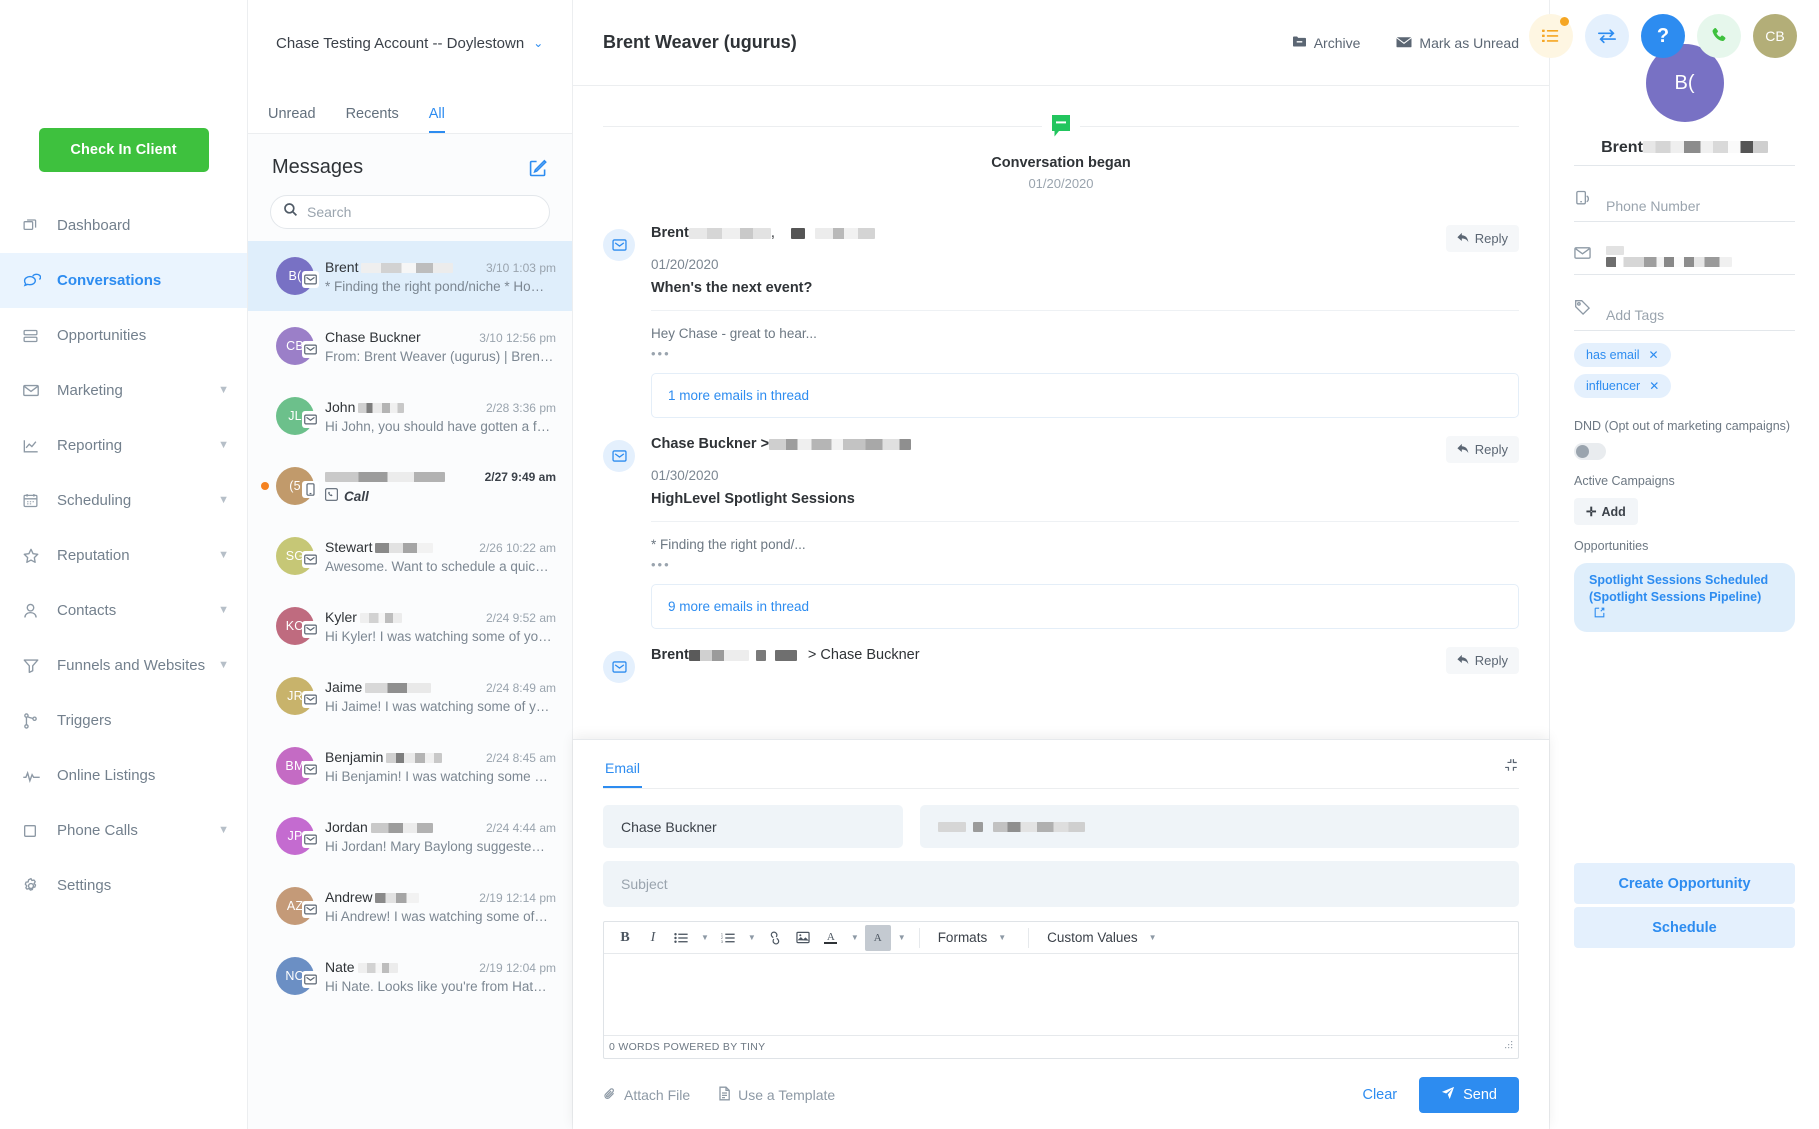 The width and height of the screenshot is (1819, 1129). What do you see at coordinates (1607, 36) in the screenshot?
I see `switch-account-icon` at bounding box center [1607, 36].